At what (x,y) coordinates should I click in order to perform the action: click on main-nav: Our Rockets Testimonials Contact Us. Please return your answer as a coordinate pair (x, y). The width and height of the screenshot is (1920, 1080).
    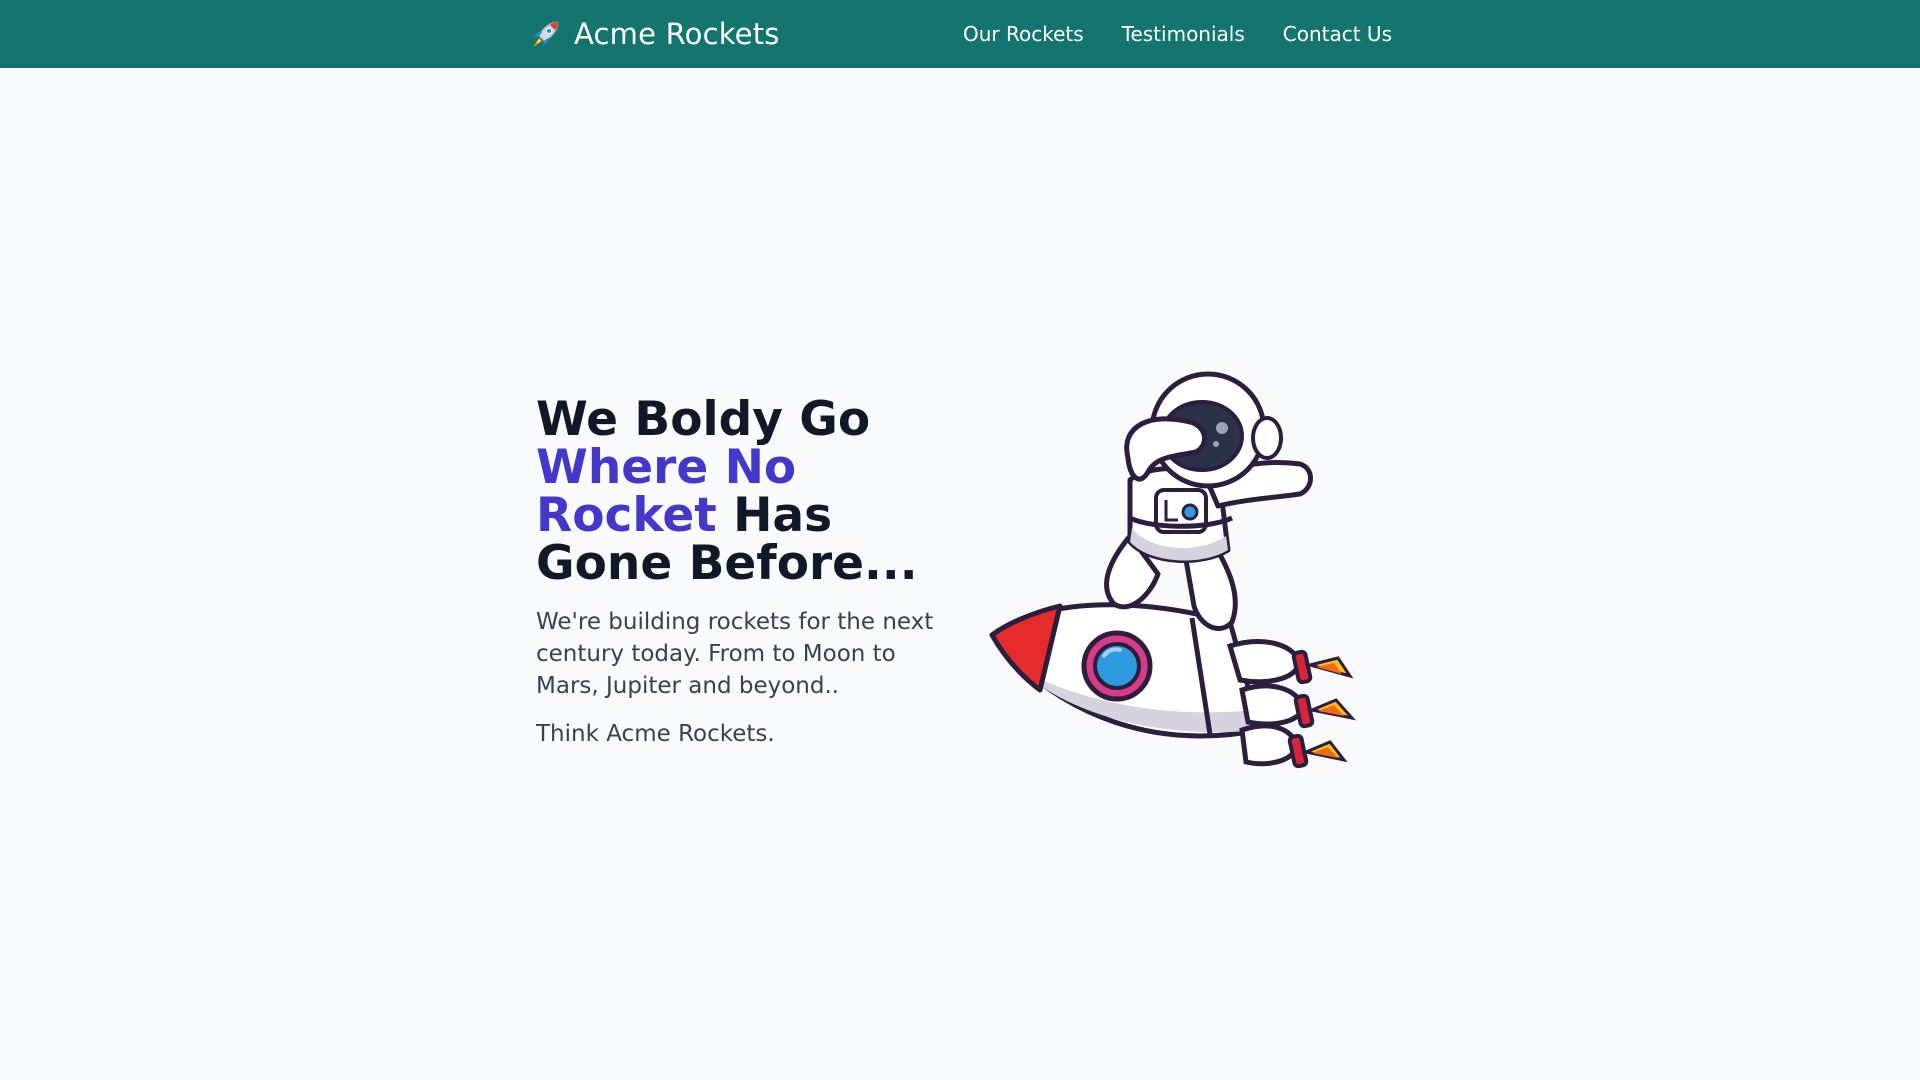
    Looking at the image, I should click on (1177, 34).